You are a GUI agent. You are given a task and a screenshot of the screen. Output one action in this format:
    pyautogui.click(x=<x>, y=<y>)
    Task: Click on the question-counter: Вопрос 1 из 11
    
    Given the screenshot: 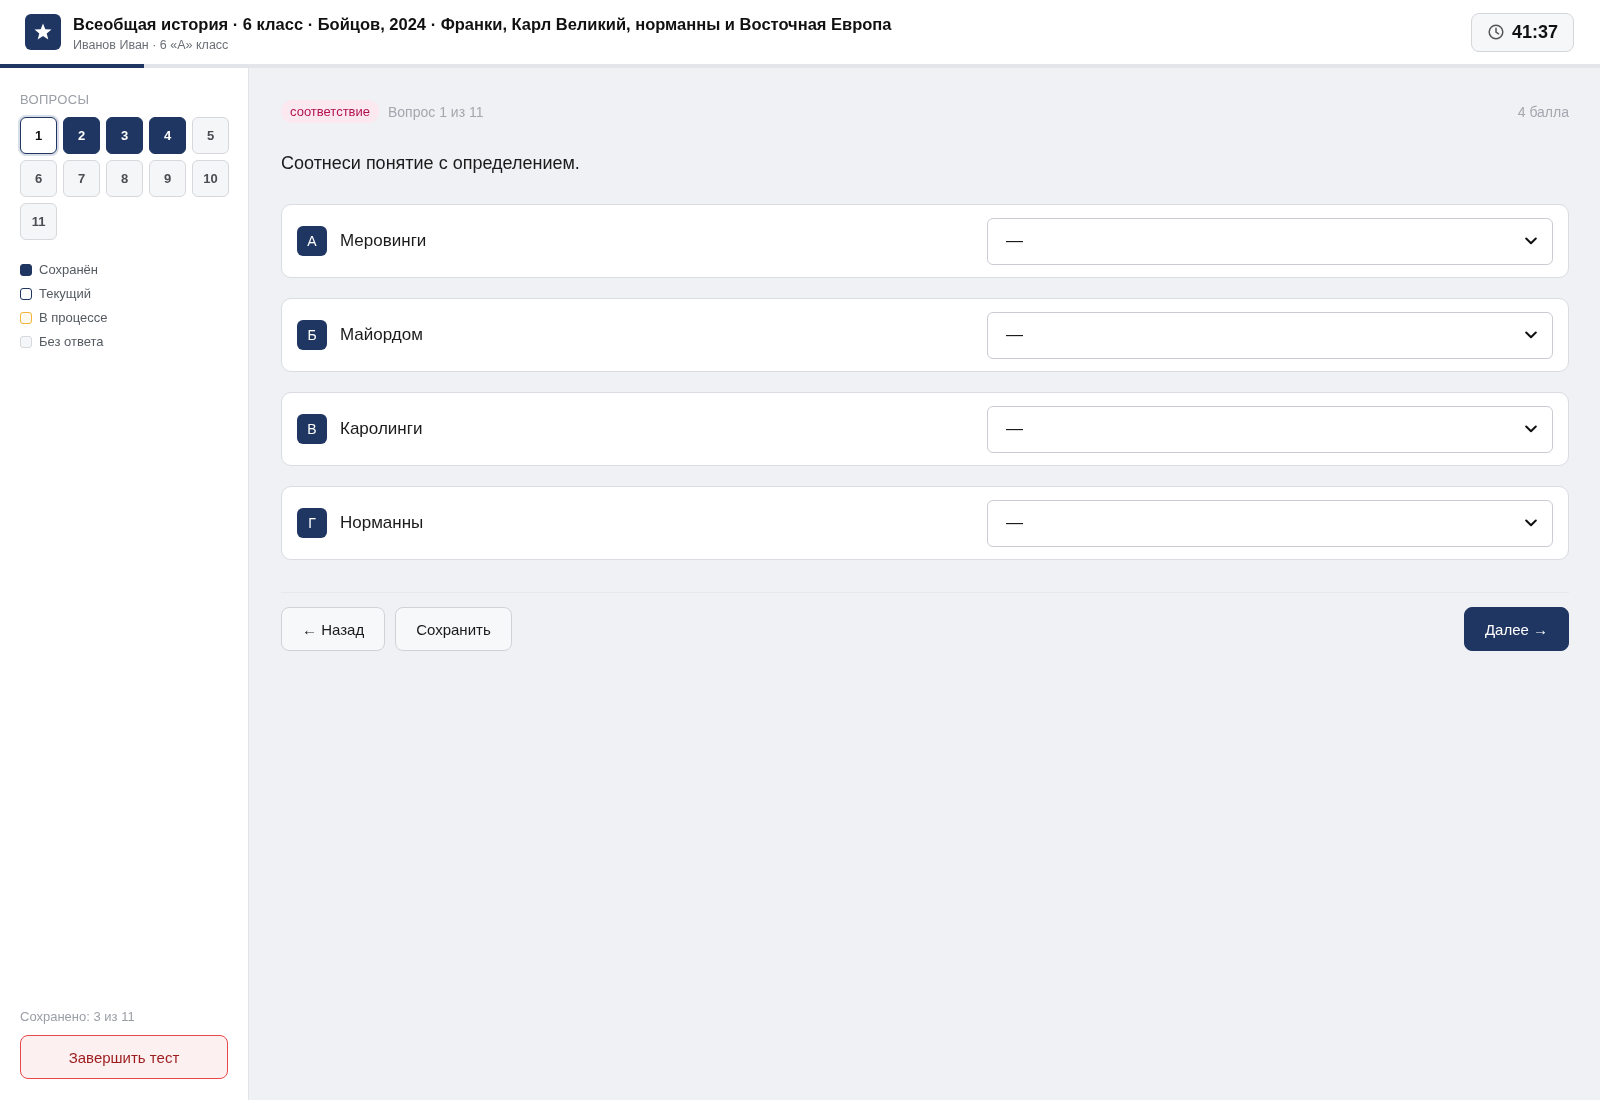 What is the action you would take?
    pyautogui.click(x=436, y=111)
    